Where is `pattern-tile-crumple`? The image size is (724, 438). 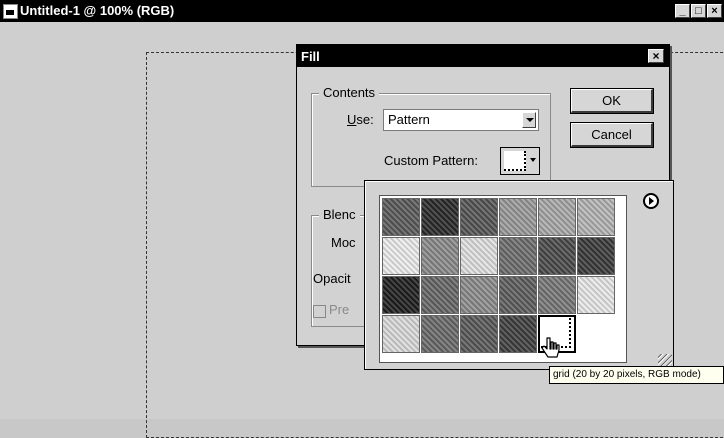 pattern-tile-crumple is located at coordinates (440, 334).